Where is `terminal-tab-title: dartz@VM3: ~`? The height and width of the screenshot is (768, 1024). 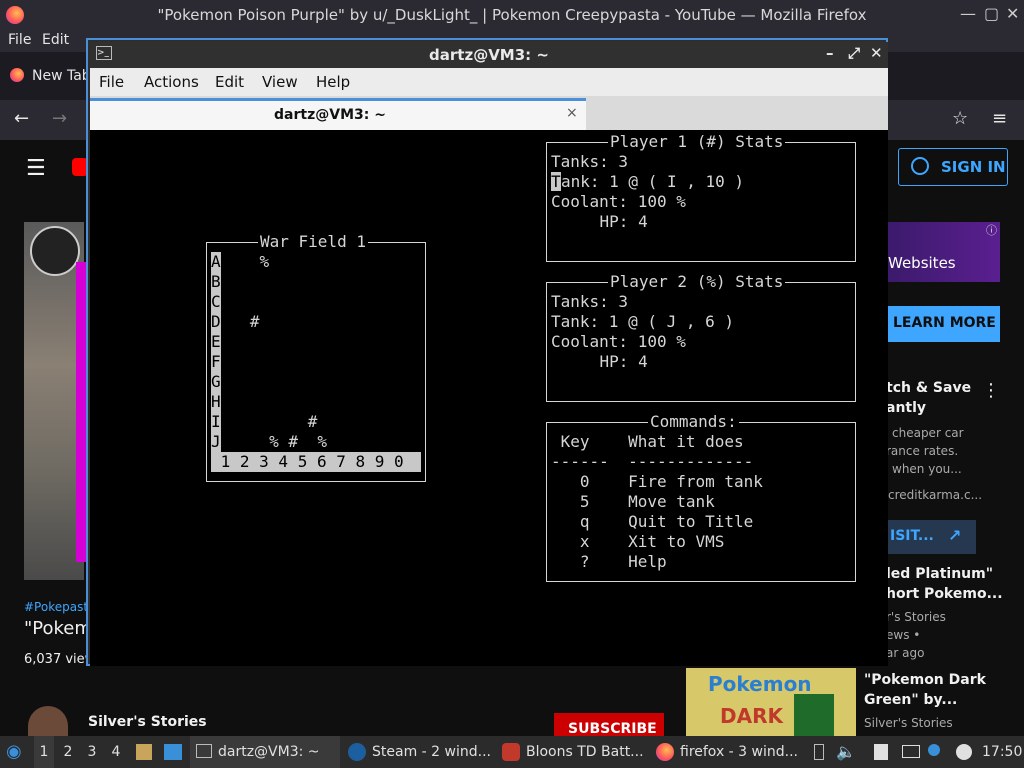
terminal-tab-title: dartz@VM3: ~ is located at coordinates (330, 115).